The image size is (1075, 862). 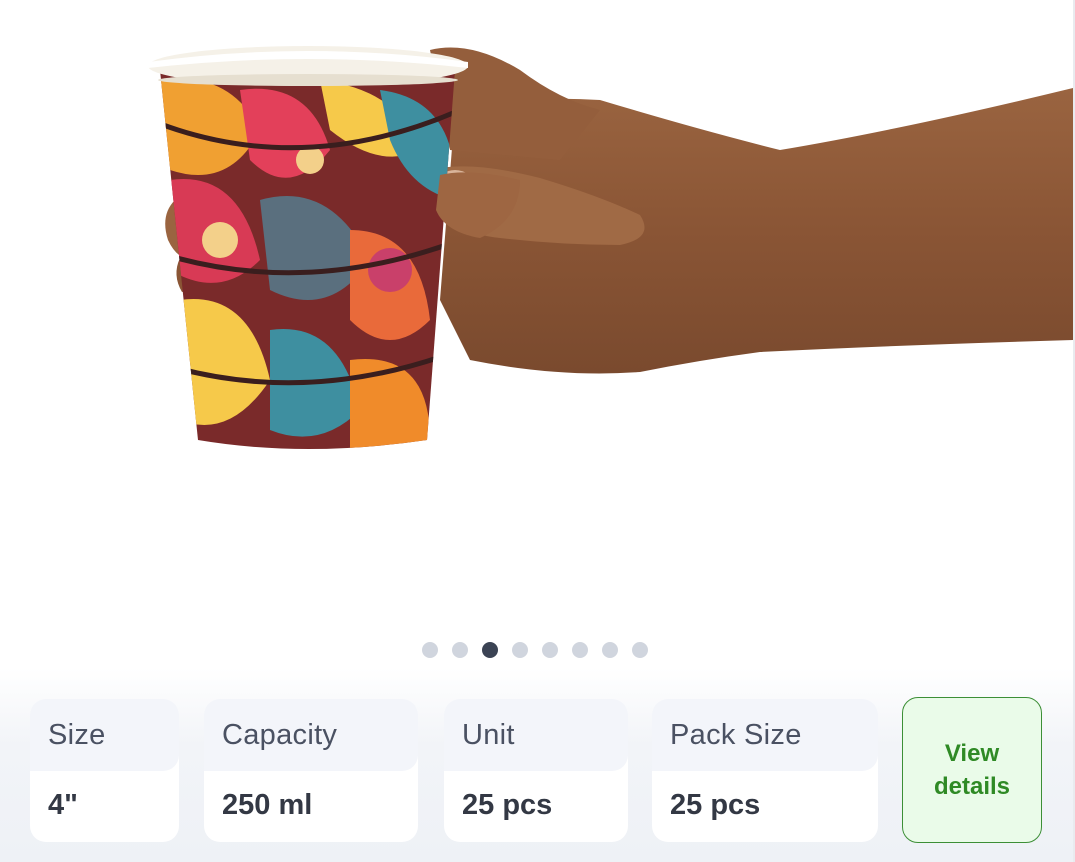 I want to click on carousel-pagination, so click(x=535, y=650).